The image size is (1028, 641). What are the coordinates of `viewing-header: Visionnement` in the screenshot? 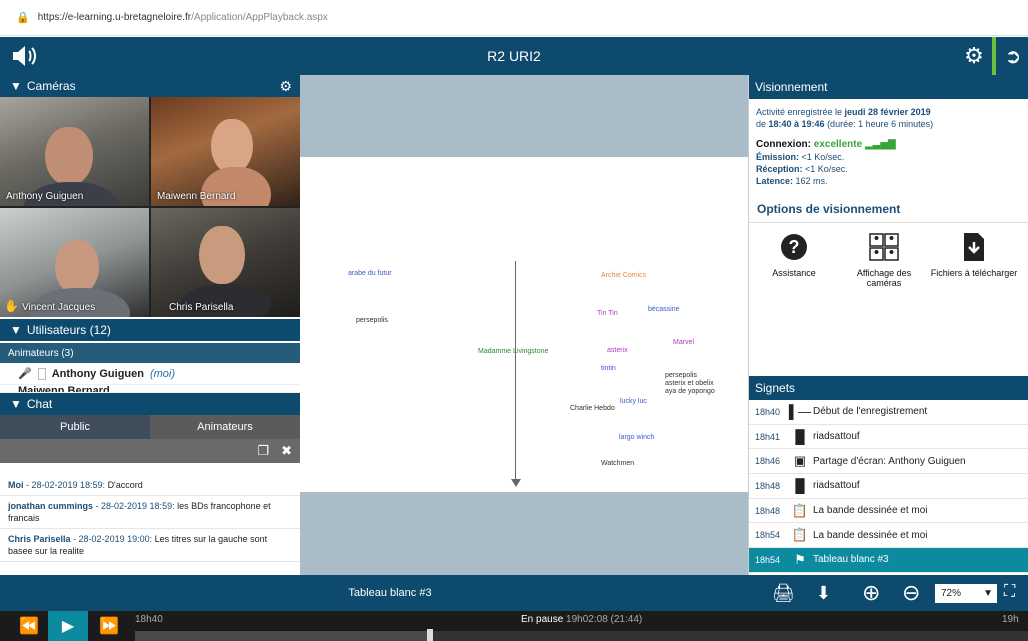 It's located at (888, 87).